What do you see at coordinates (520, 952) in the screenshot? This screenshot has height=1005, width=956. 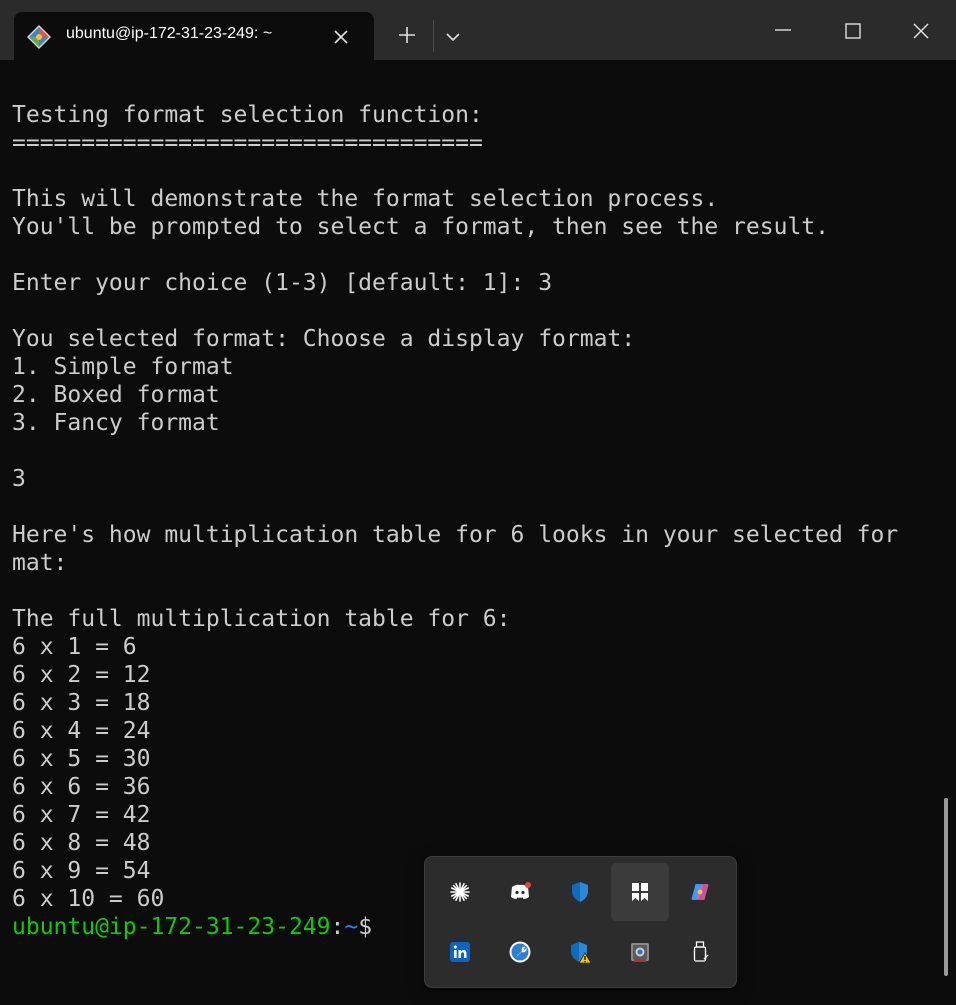 I see `wrench-tool-icon` at bounding box center [520, 952].